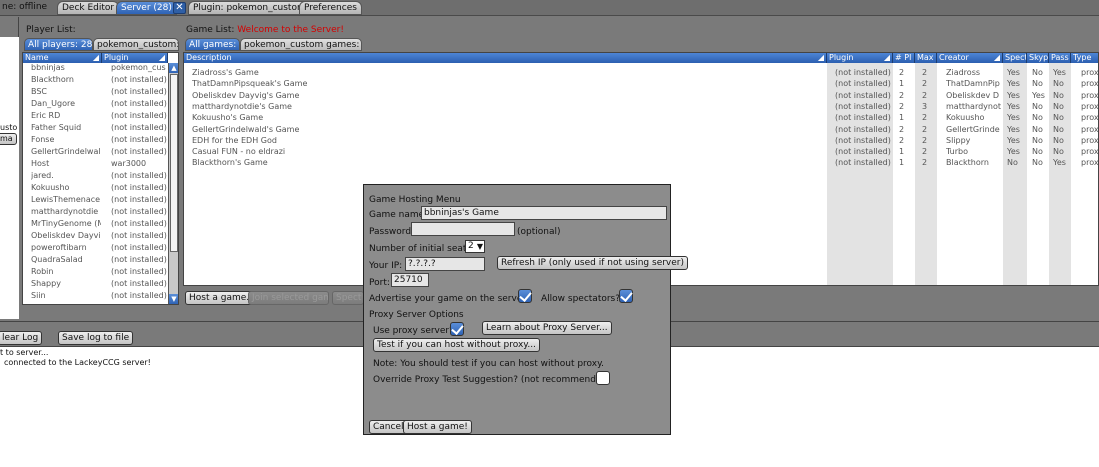 The height and width of the screenshot is (467, 1099). What do you see at coordinates (179, 8) in the screenshot?
I see `close-icon: ✕` at bounding box center [179, 8].